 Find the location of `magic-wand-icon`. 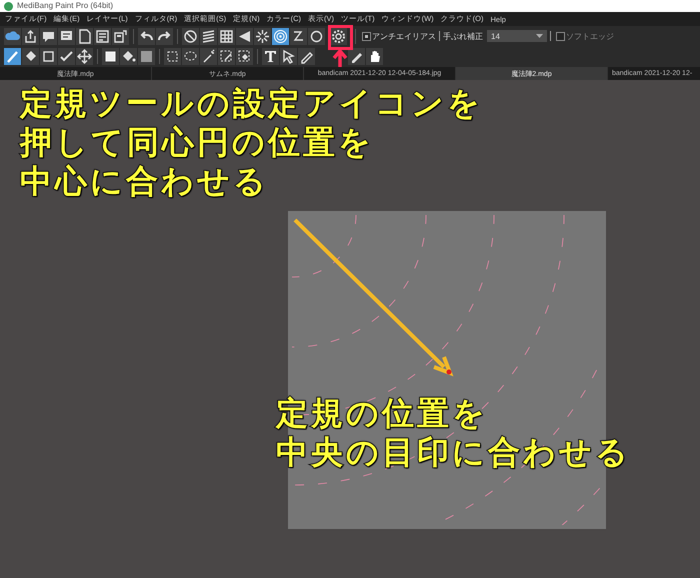

magic-wand-icon is located at coordinates (208, 56).